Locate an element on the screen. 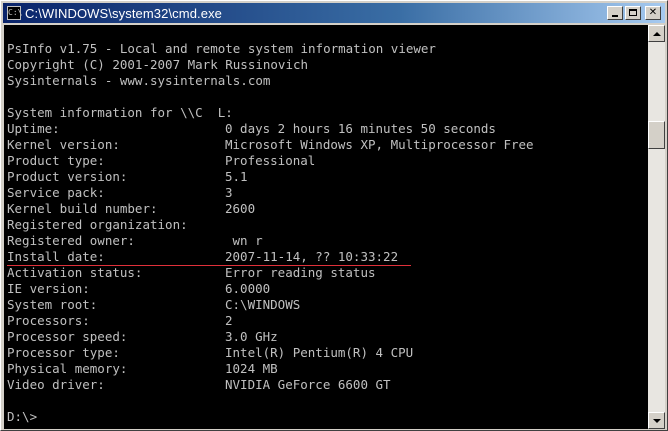 The width and height of the screenshot is (668, 431). vertical-scrollbar is located at coordinates (656, 227).